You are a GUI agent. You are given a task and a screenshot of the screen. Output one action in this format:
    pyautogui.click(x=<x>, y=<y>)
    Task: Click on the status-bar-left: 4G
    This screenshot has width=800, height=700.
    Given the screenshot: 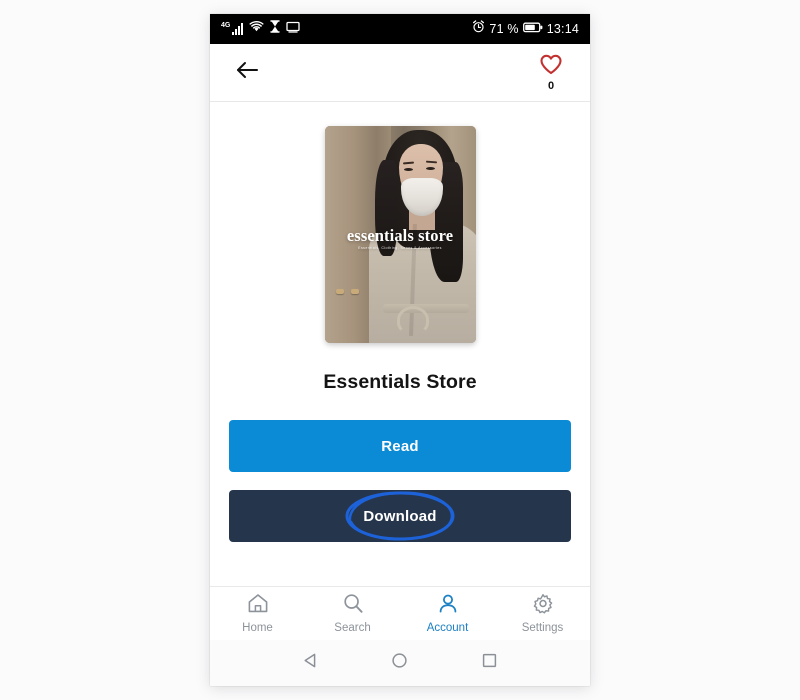 What is the action you would take?
    pyautogui.click(x=260, y=29)
    